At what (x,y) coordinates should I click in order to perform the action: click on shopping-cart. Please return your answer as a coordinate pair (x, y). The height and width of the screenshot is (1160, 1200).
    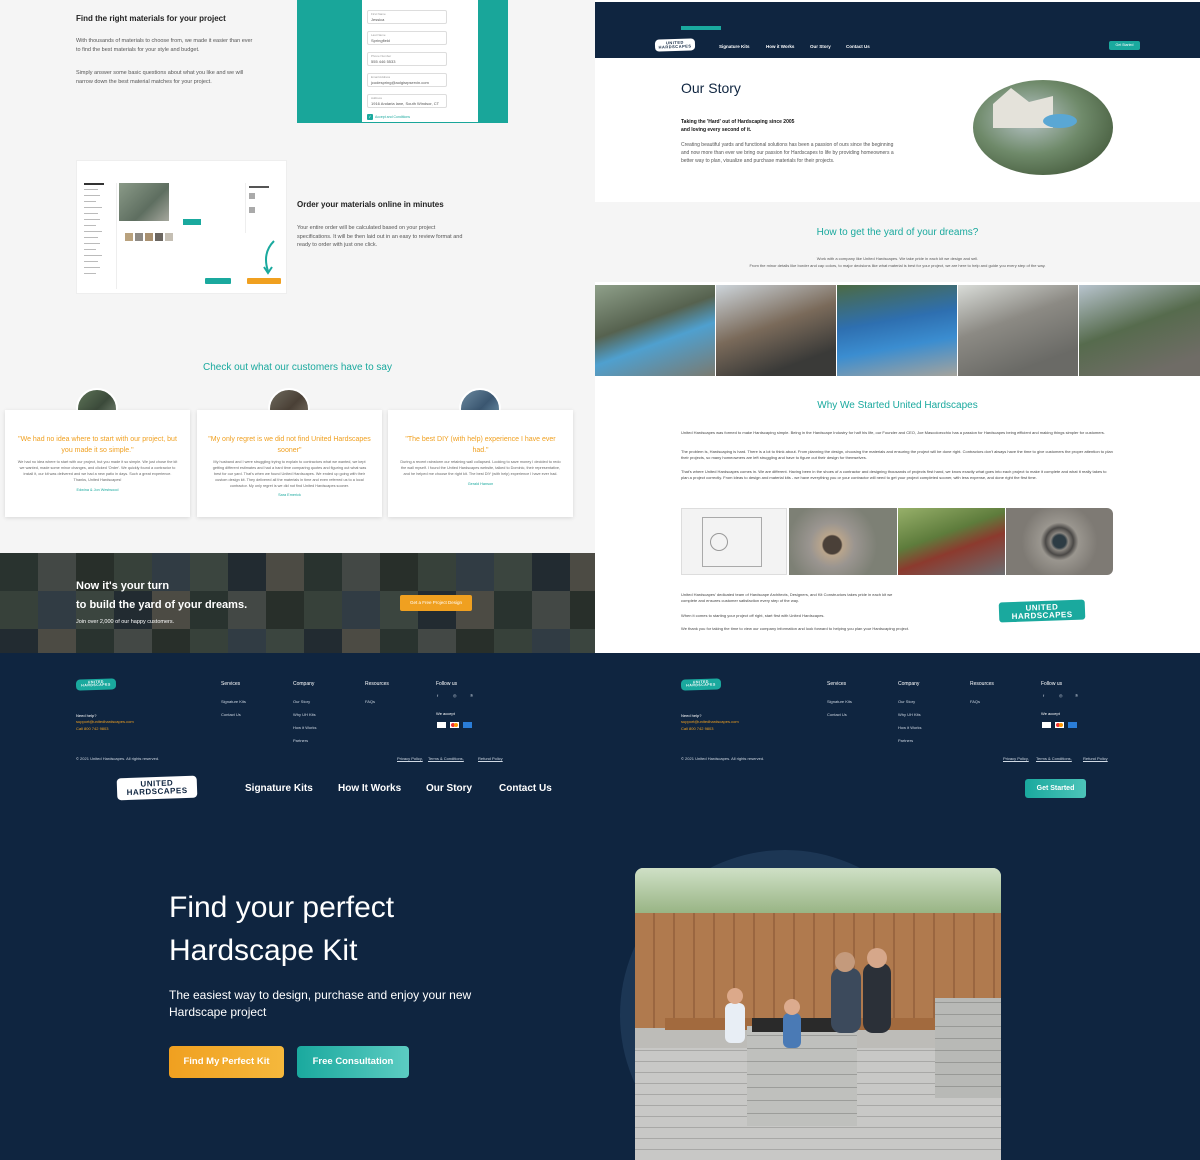
    Looking at the image, I should click on (263, 208).